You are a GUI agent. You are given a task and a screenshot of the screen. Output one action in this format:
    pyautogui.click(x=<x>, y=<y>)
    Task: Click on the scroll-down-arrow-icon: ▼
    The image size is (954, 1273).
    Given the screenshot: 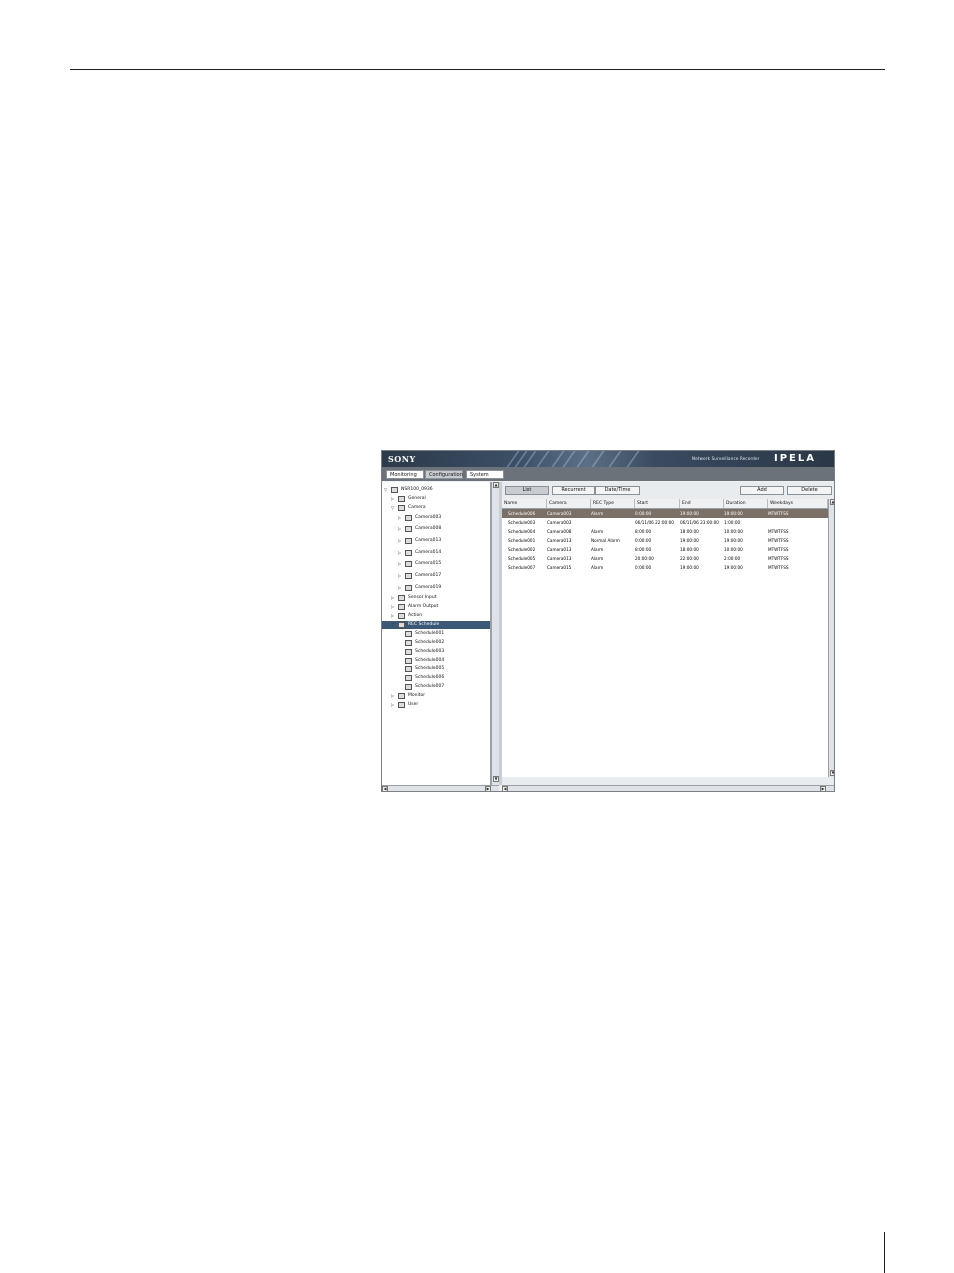 What is the action you would take?
    pyautogui.click(x=832, y=773)
    